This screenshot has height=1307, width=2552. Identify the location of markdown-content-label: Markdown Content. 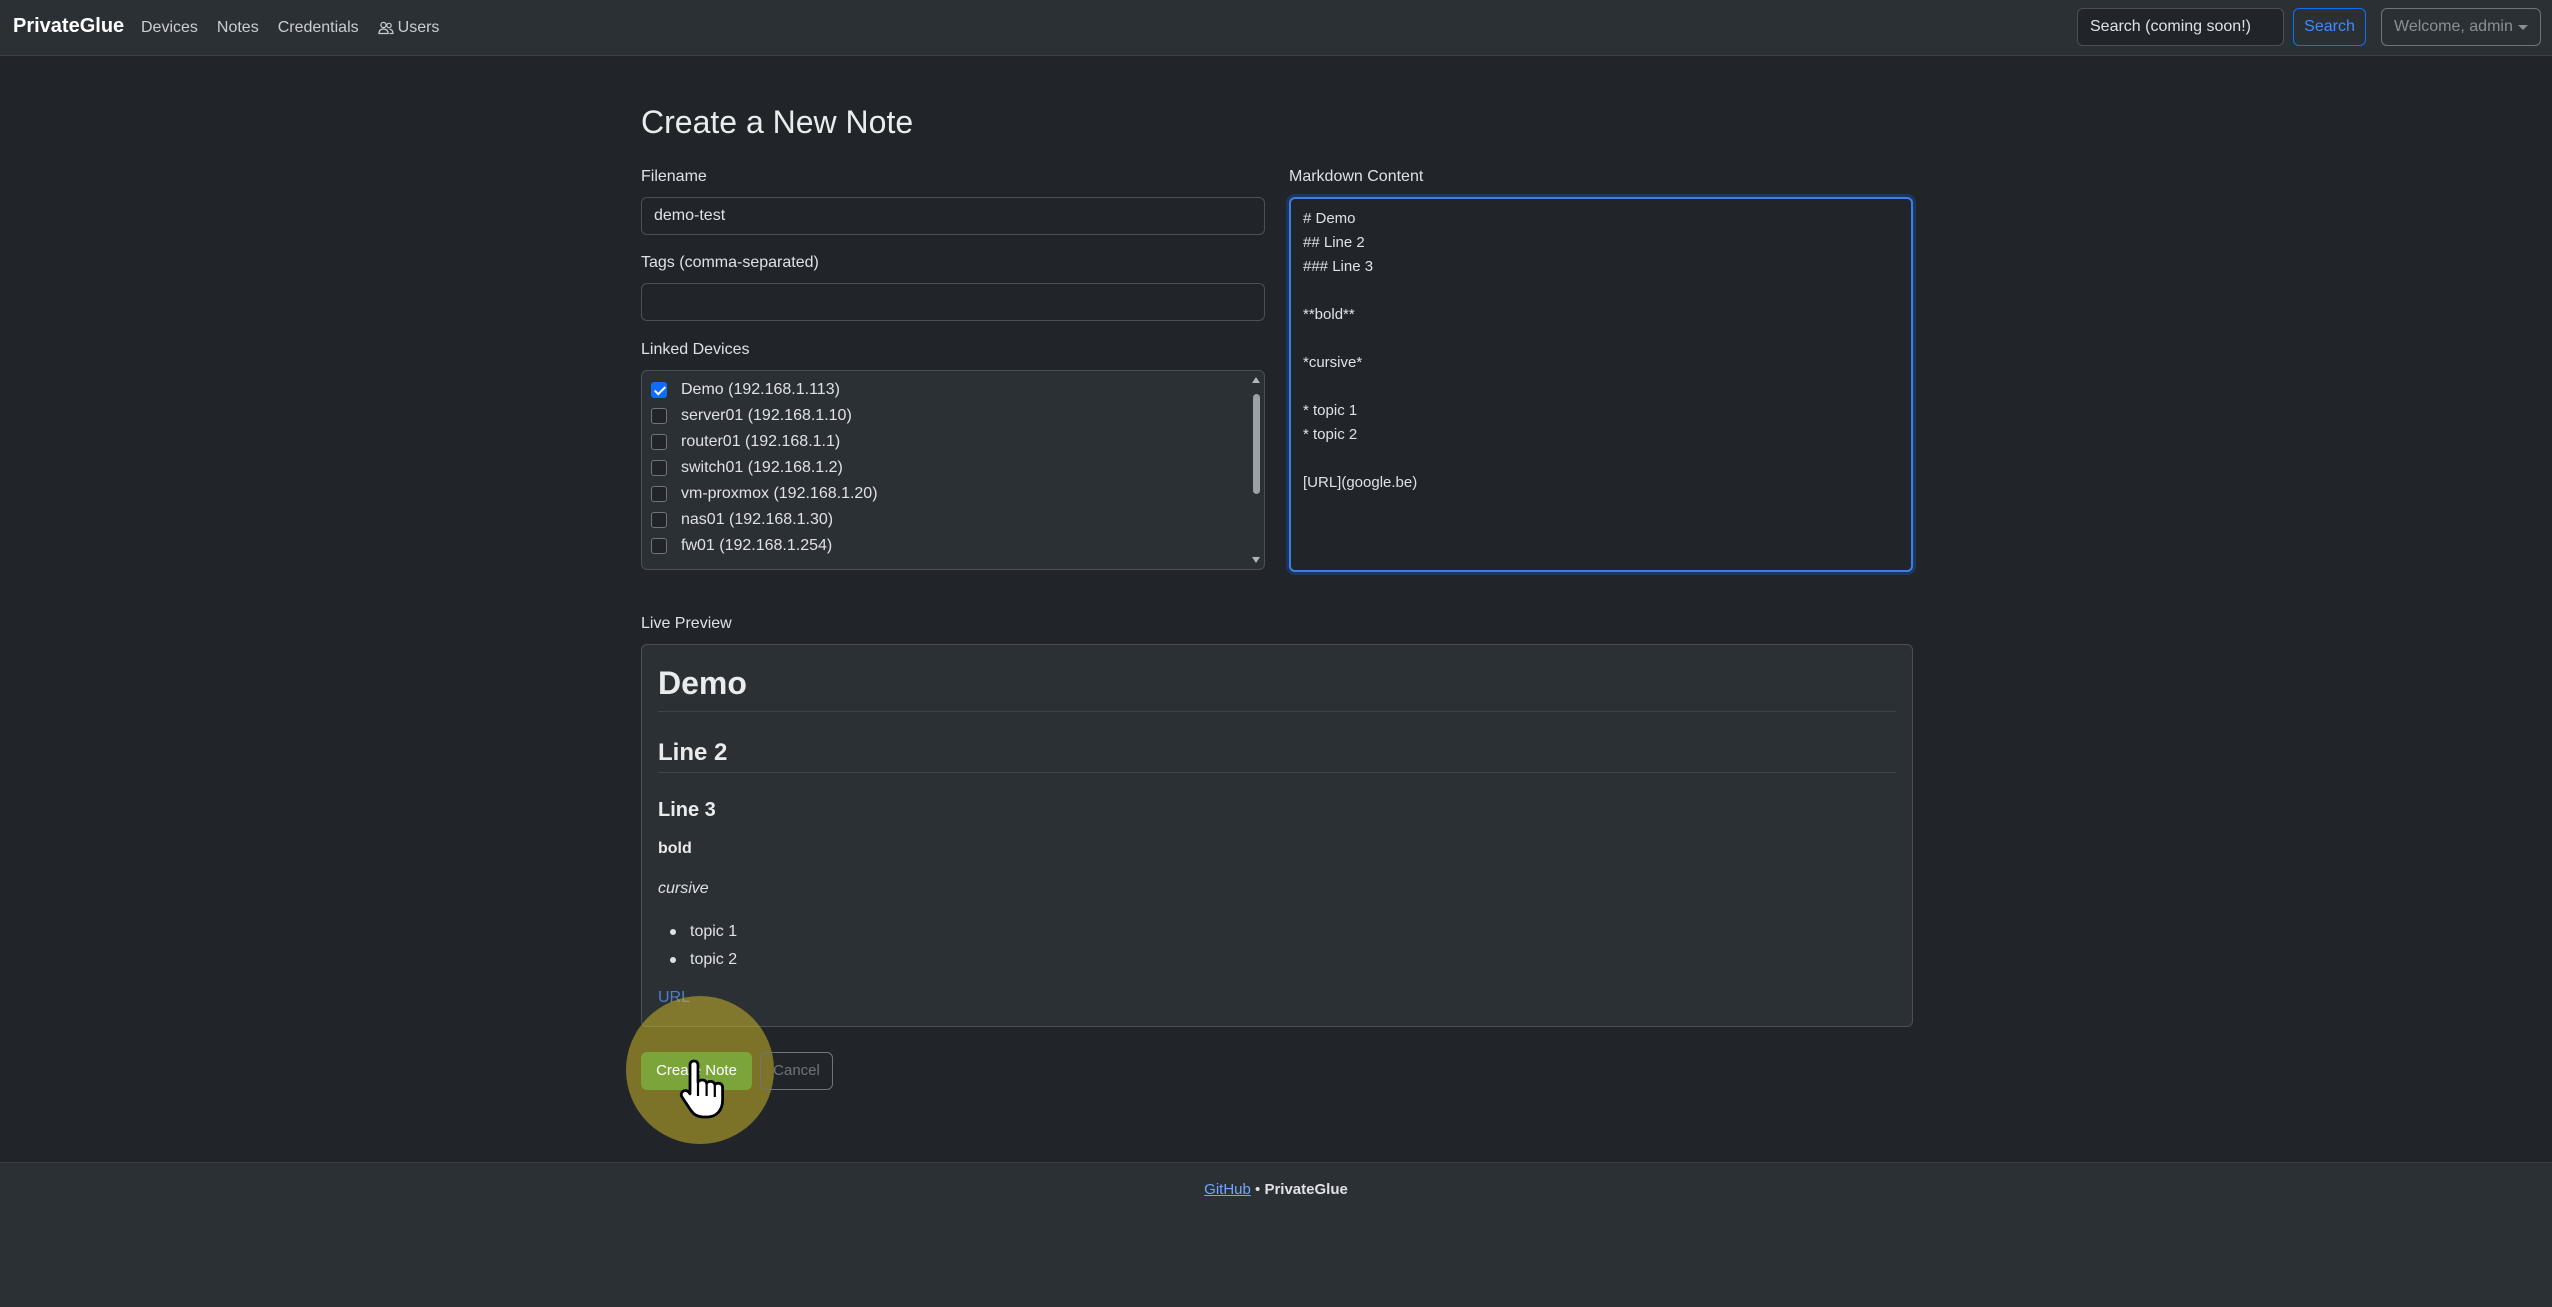
(1356, 176).